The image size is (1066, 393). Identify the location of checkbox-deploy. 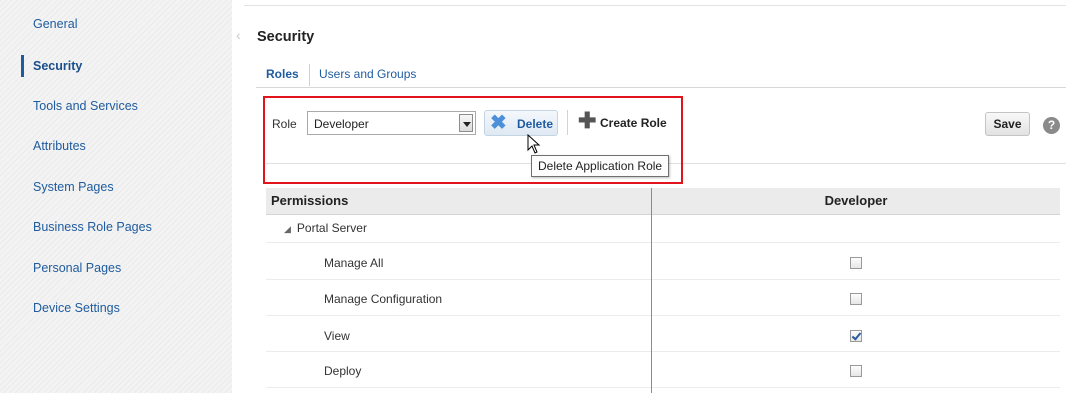
(856, 371).